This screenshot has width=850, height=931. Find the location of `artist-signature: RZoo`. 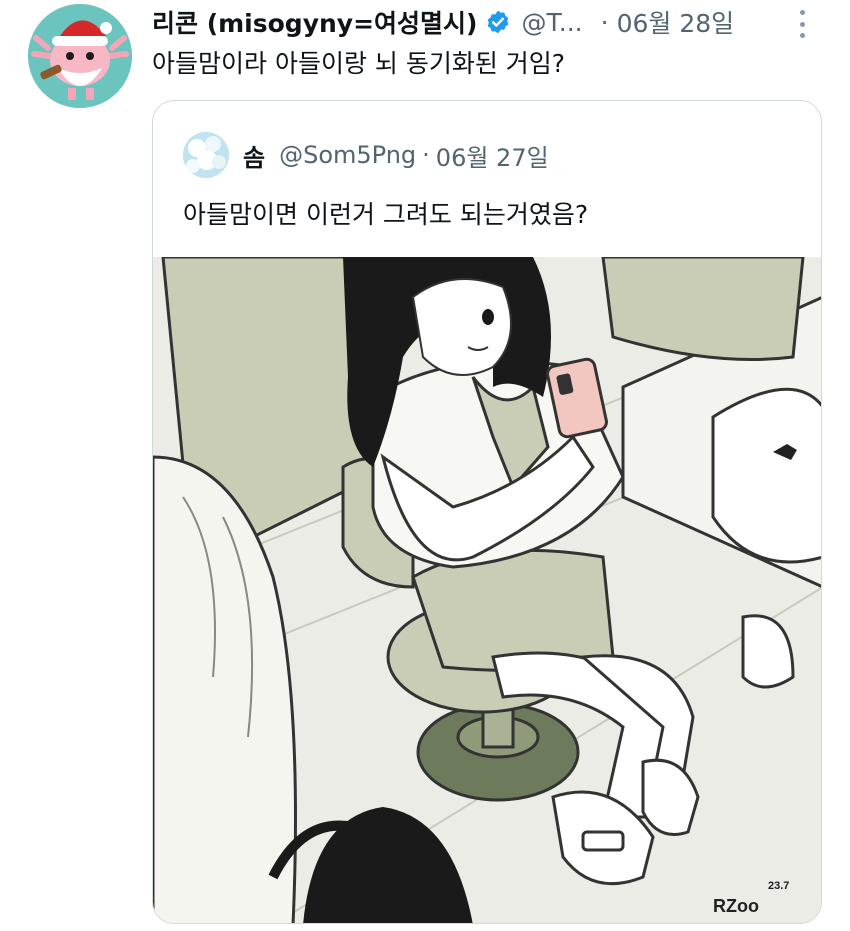

artist-signature: RZoo is located at coordinates (736, 906).